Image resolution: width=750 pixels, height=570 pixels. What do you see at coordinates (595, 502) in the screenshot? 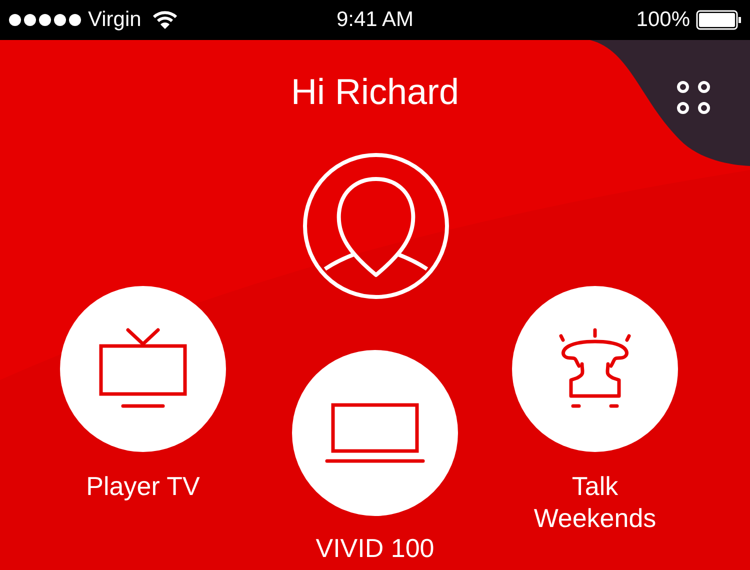
I see `service-label: Talk Weekends` at bounding box center [595, 502].